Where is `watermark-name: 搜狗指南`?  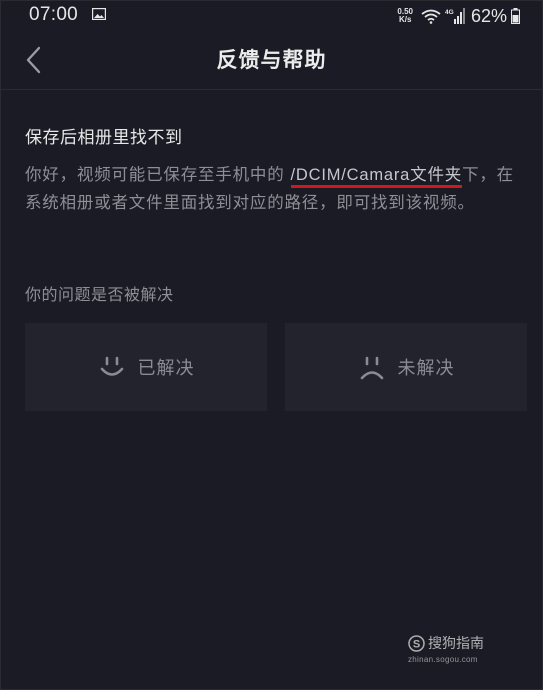
watermark-name: 搜狗指南 is located at coordinates (456, 644).